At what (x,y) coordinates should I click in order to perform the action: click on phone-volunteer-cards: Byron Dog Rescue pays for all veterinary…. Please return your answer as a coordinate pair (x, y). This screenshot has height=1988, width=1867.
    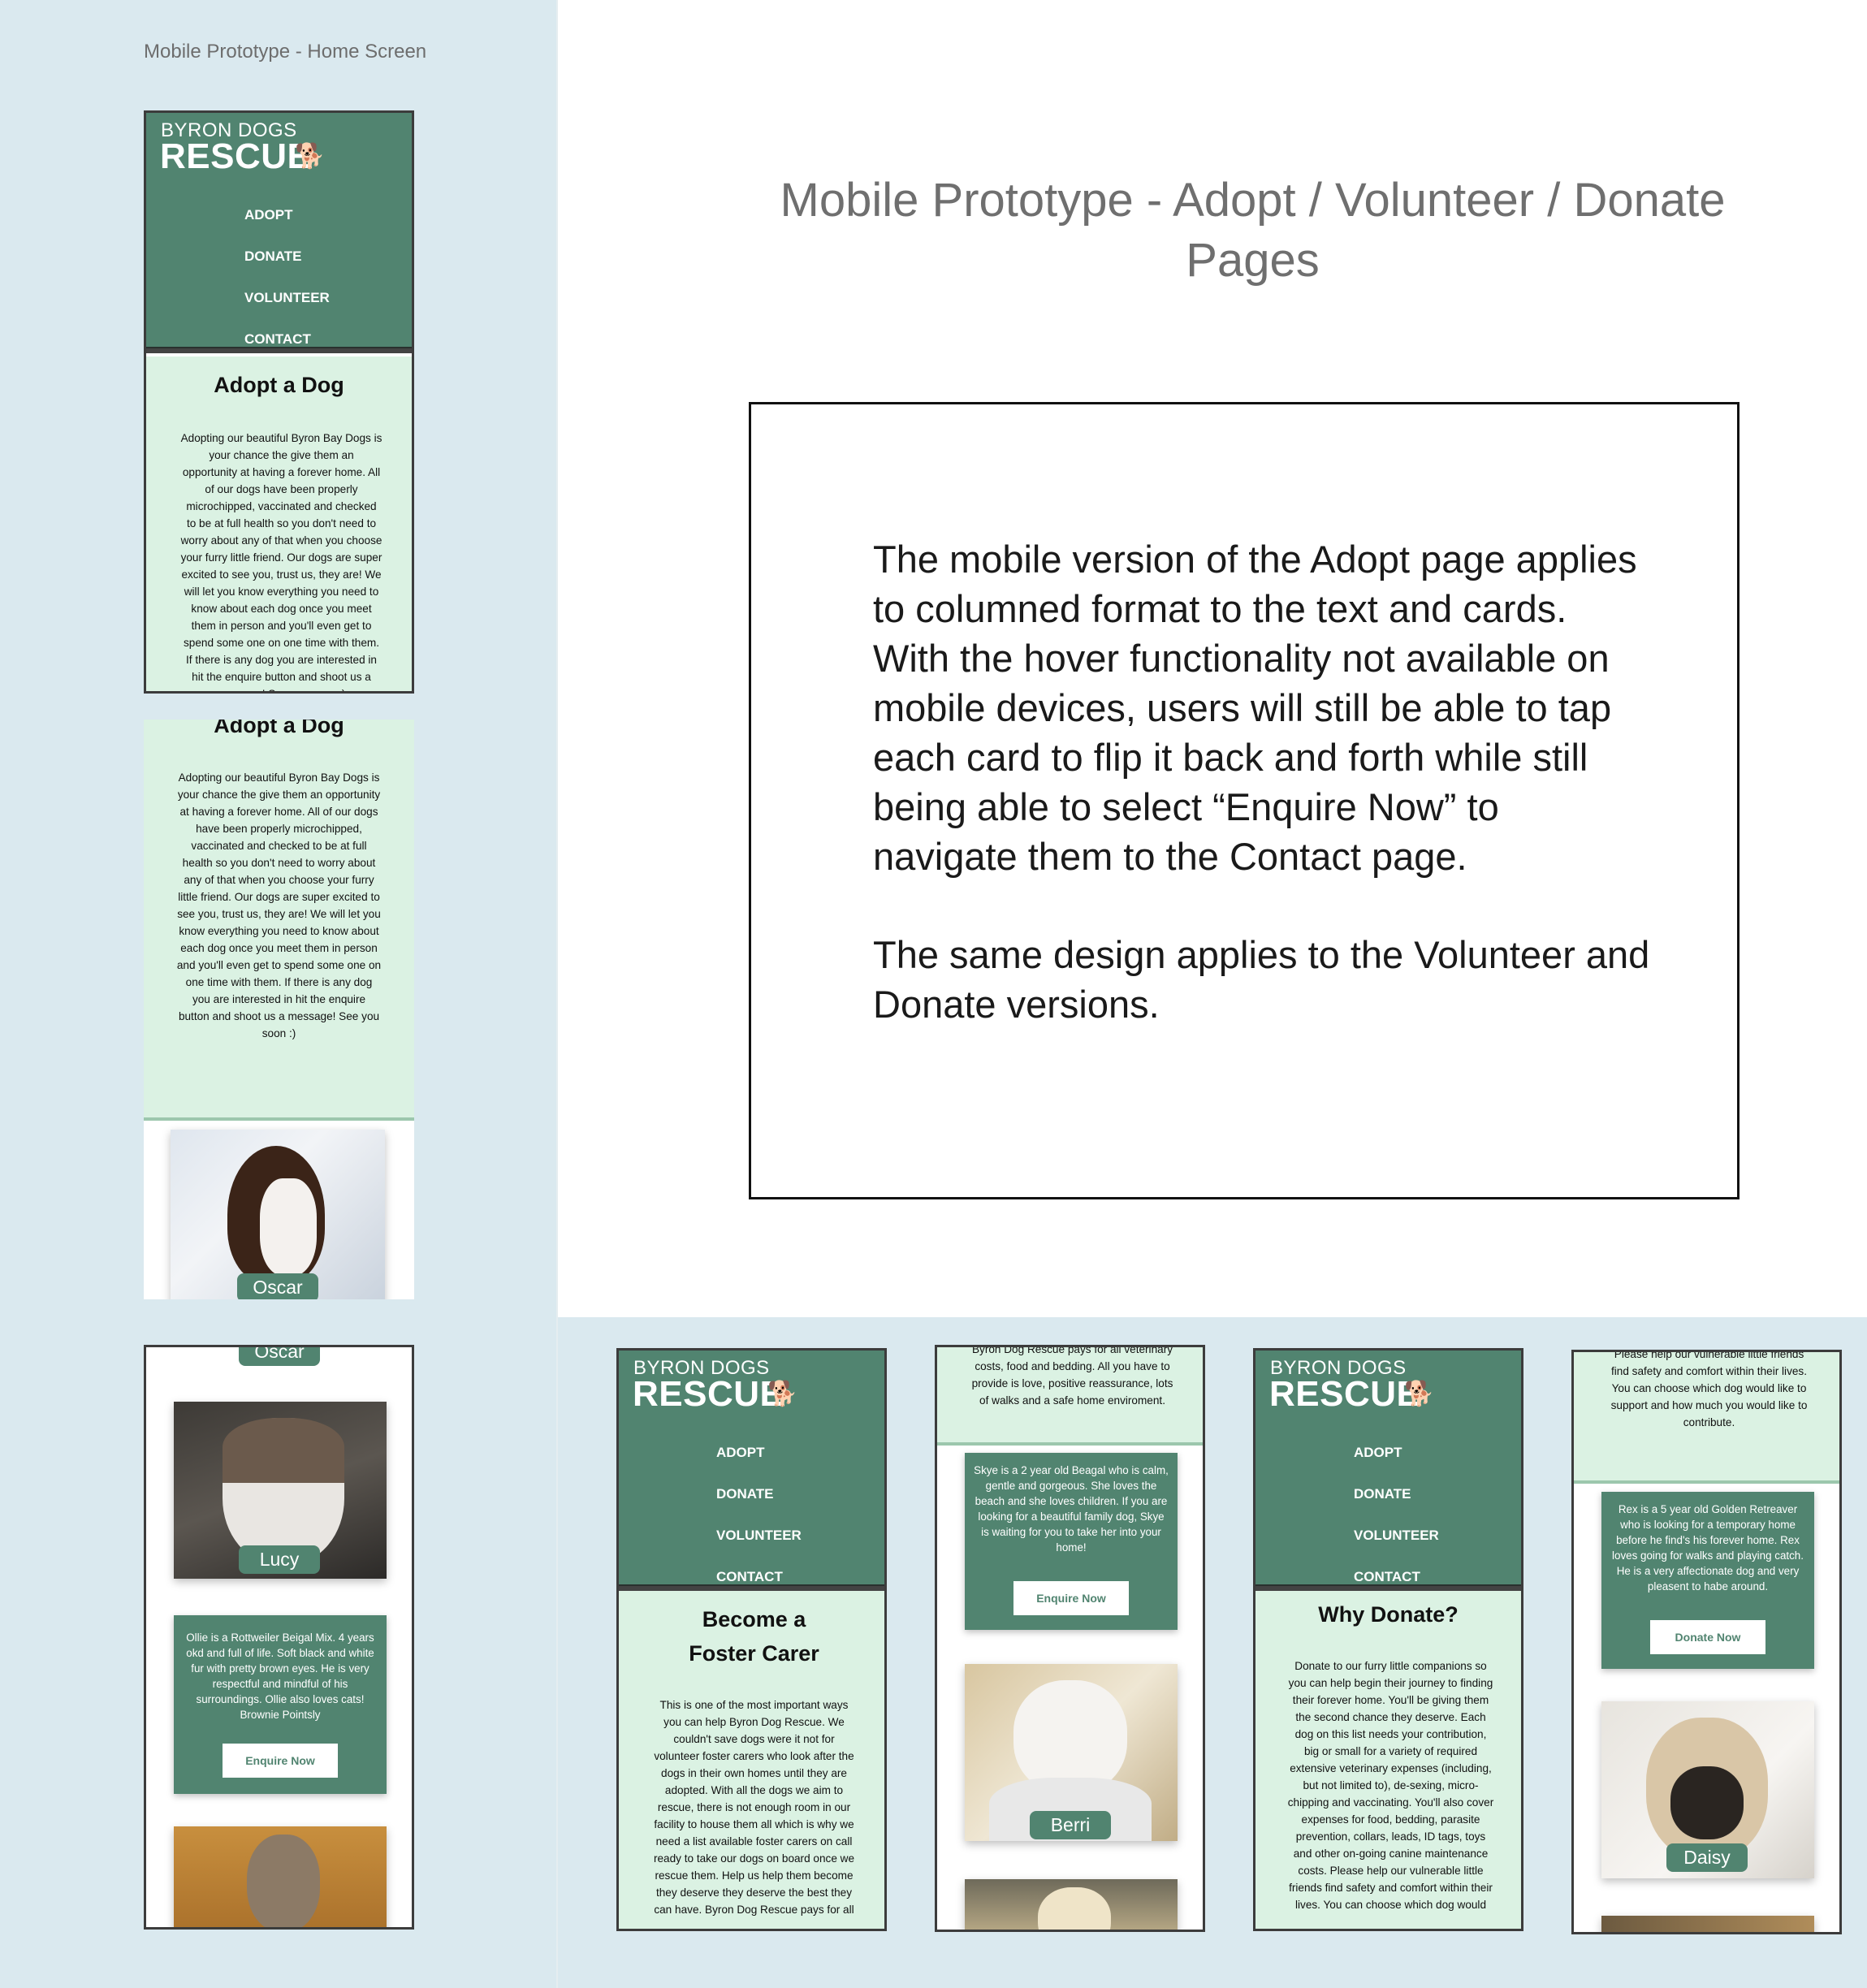
    Looking at the image, I should click on (1070, 1638).